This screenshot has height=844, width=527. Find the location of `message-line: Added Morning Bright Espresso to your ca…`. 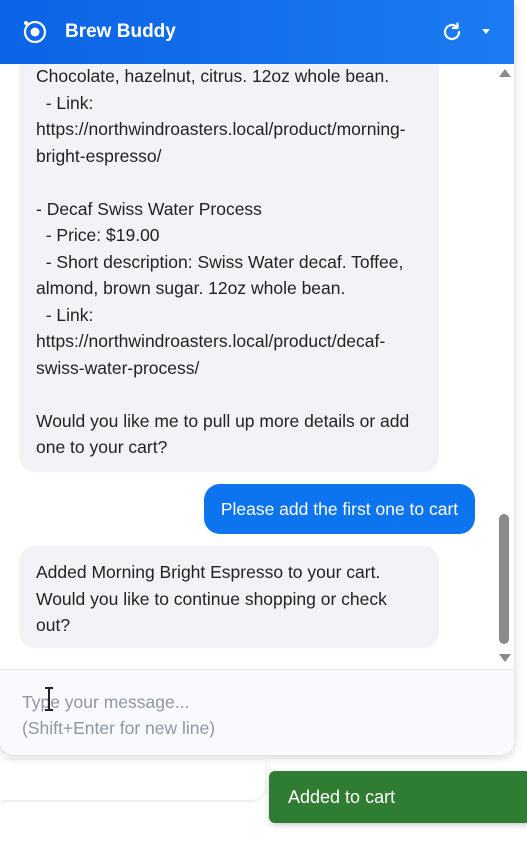

message-line: Added Morning Bright Espresso to your ca… is located at coordinates (208, 572).